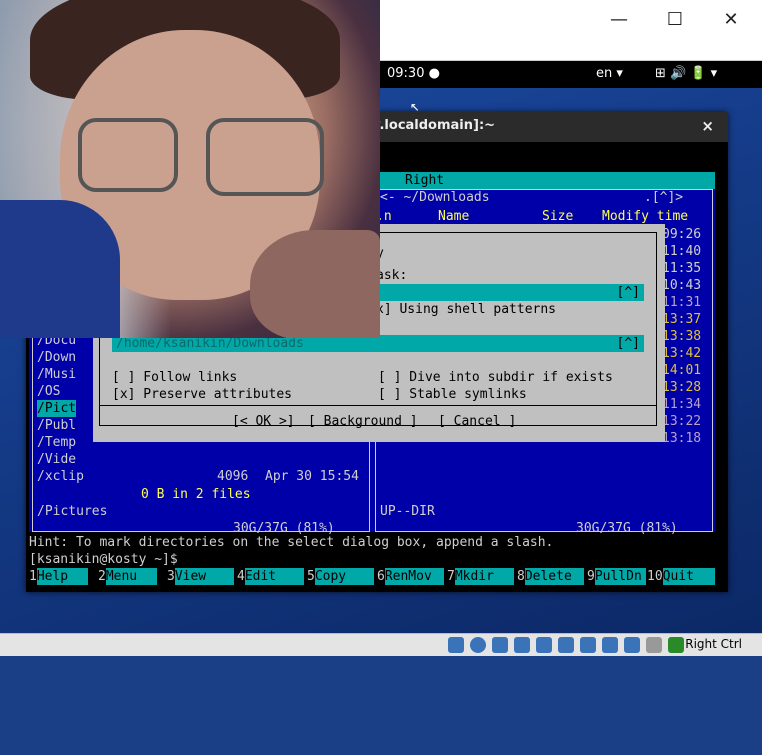 The height and width of the screenshot is (755, 762). What do you see at coordinates (628, 292) in the screenshot?
I see `mask-history-button: [^]` at bounding box center [628, 292].